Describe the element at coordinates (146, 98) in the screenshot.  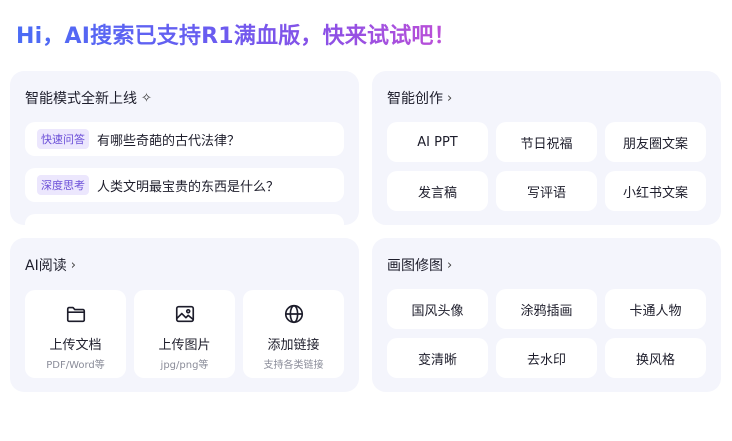
I see `sparkle-icon: ✧` at that location.